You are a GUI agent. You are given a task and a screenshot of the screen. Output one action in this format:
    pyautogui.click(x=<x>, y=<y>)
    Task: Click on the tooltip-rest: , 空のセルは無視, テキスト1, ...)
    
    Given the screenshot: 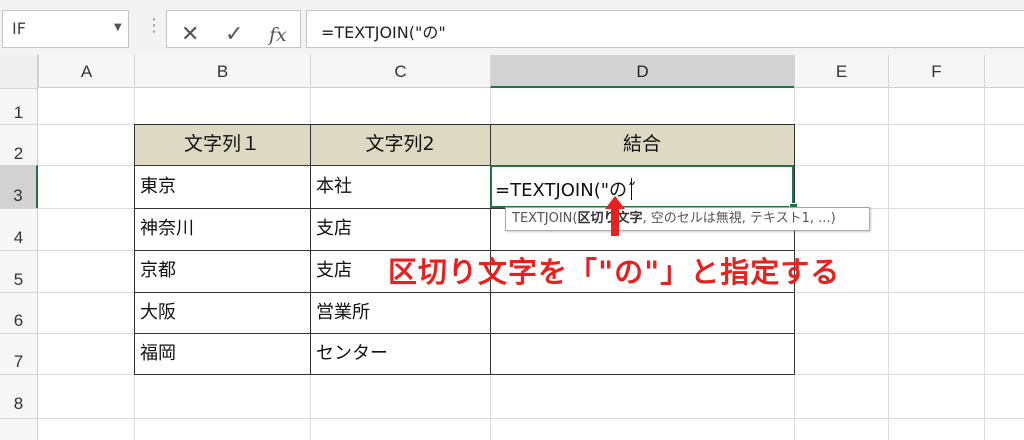 What is the action you would take?
    pyautogui.click(x=739, y=218)
    